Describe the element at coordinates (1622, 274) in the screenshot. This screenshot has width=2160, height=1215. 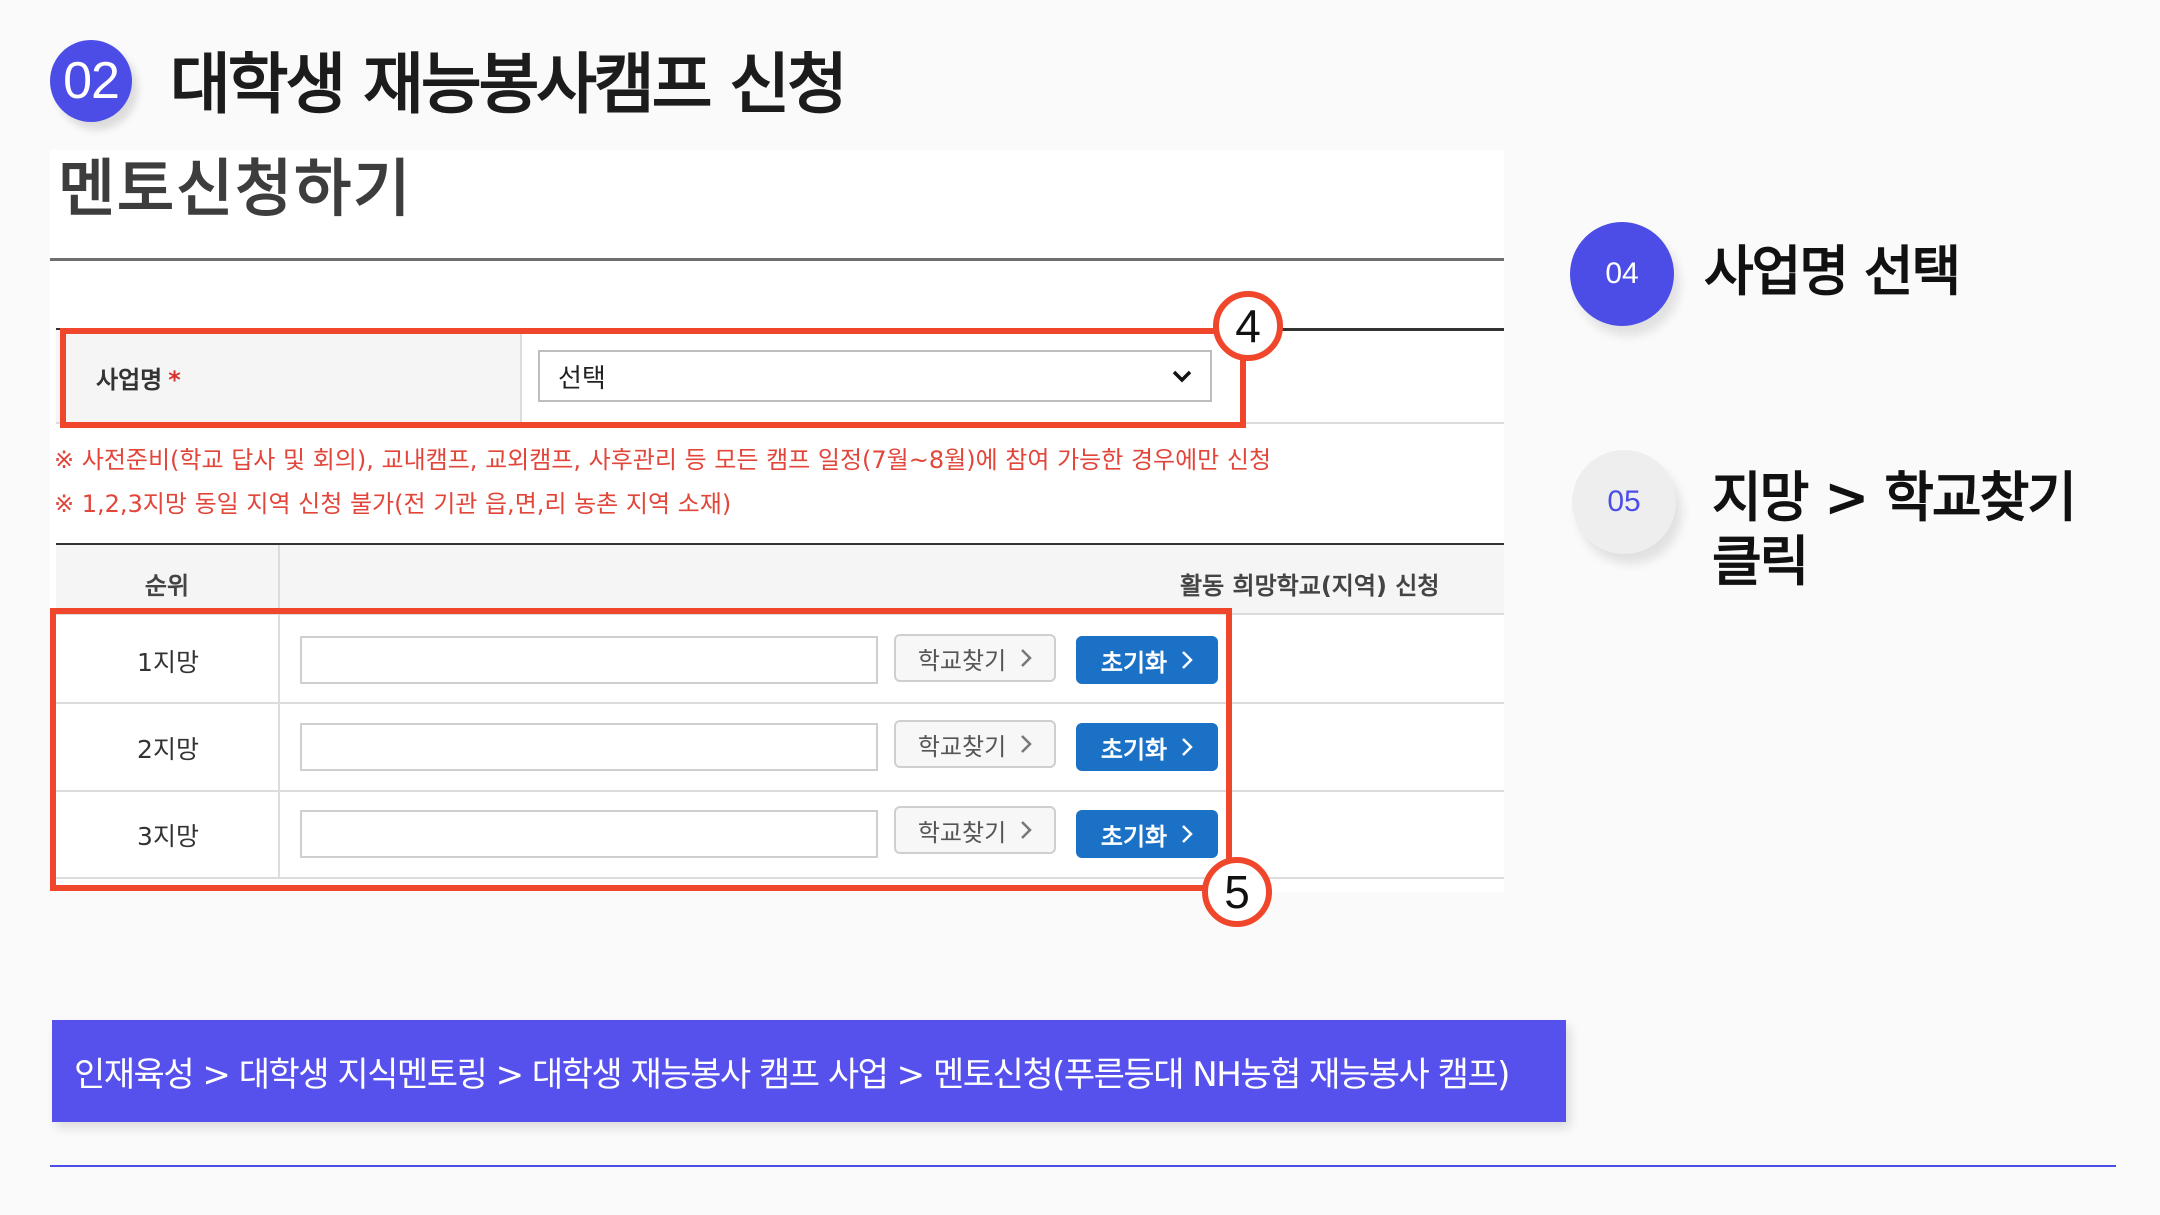
I see `step-badge-04: 04` at that location.